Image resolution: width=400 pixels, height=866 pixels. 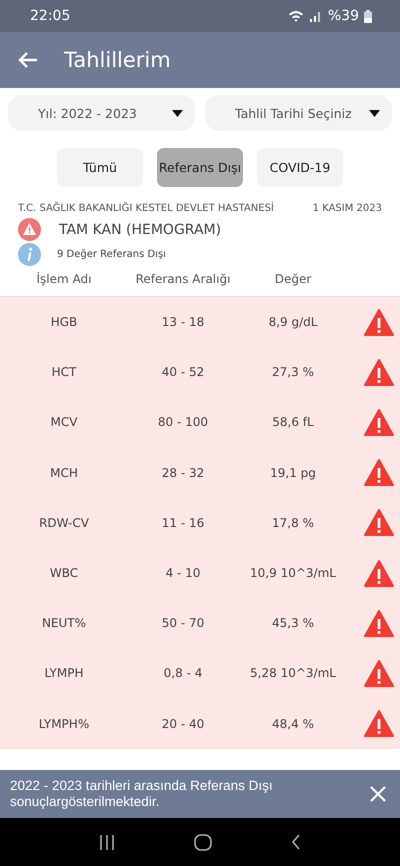 I want to click on recent-apps-button, so click(x=107, y=842).